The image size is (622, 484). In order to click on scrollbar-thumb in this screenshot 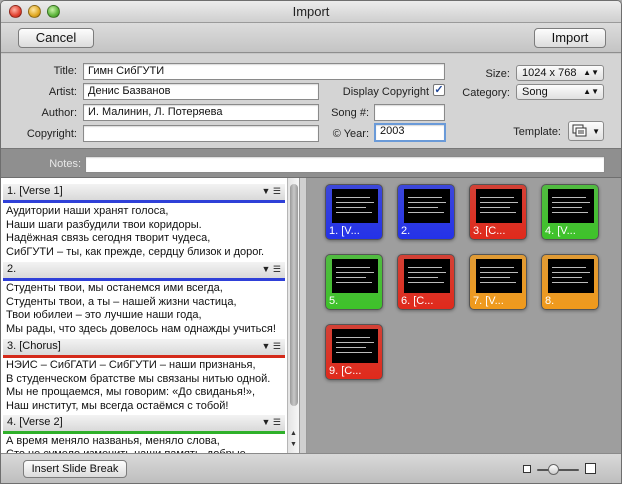, I will do `click(294, 295)`.